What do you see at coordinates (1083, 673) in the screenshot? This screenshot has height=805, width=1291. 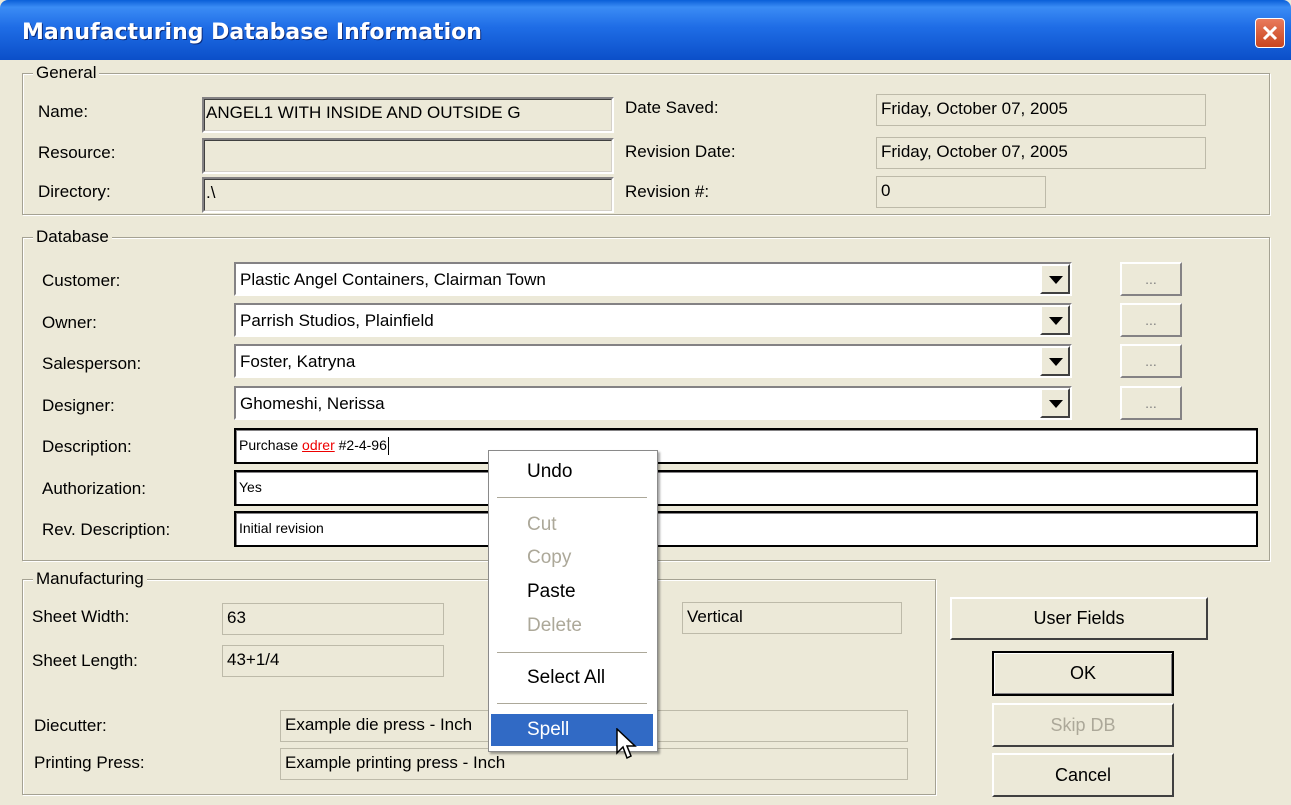 I see `ok-button: OK` at bounding box center [1083, 673].